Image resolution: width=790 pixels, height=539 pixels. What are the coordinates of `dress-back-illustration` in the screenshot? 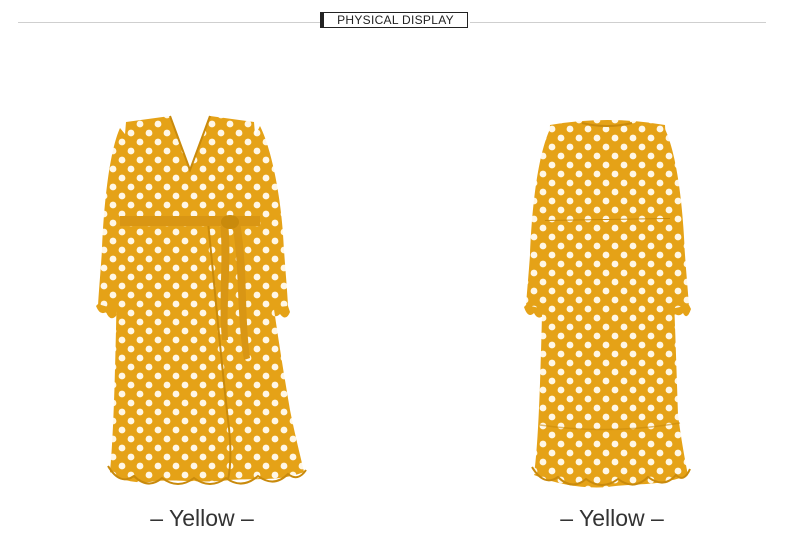 It's located at (607, 304).